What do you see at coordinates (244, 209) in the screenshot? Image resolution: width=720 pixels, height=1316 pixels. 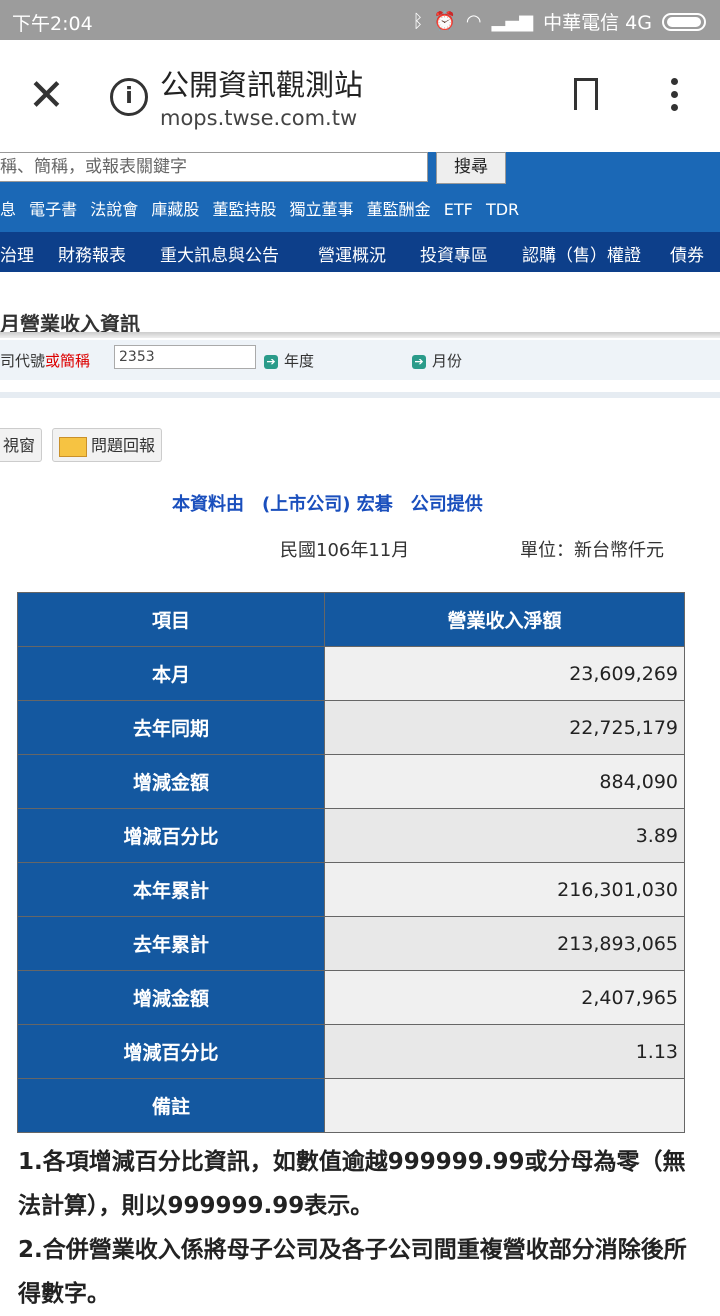 I see `quick-link: 董監持股` at bounding box center [244, 209].